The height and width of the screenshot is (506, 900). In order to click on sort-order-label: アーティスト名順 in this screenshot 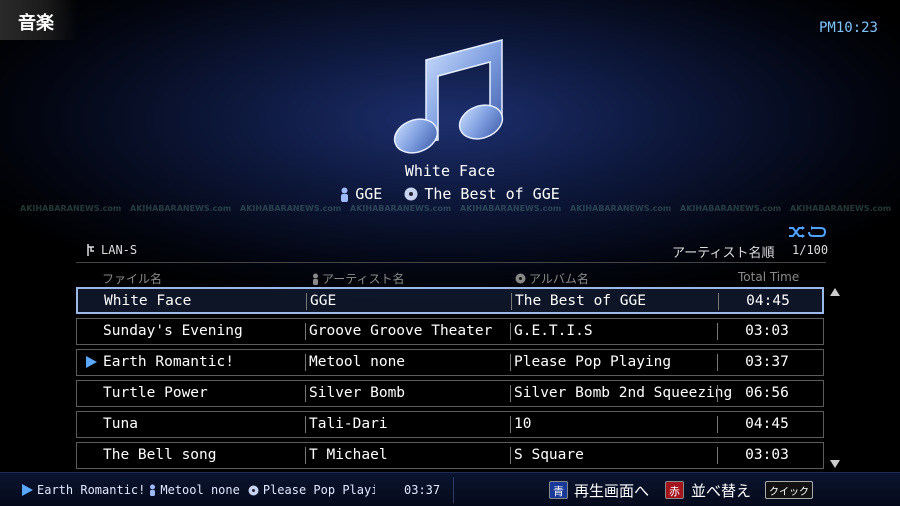, I will do `click(723, 253)`.